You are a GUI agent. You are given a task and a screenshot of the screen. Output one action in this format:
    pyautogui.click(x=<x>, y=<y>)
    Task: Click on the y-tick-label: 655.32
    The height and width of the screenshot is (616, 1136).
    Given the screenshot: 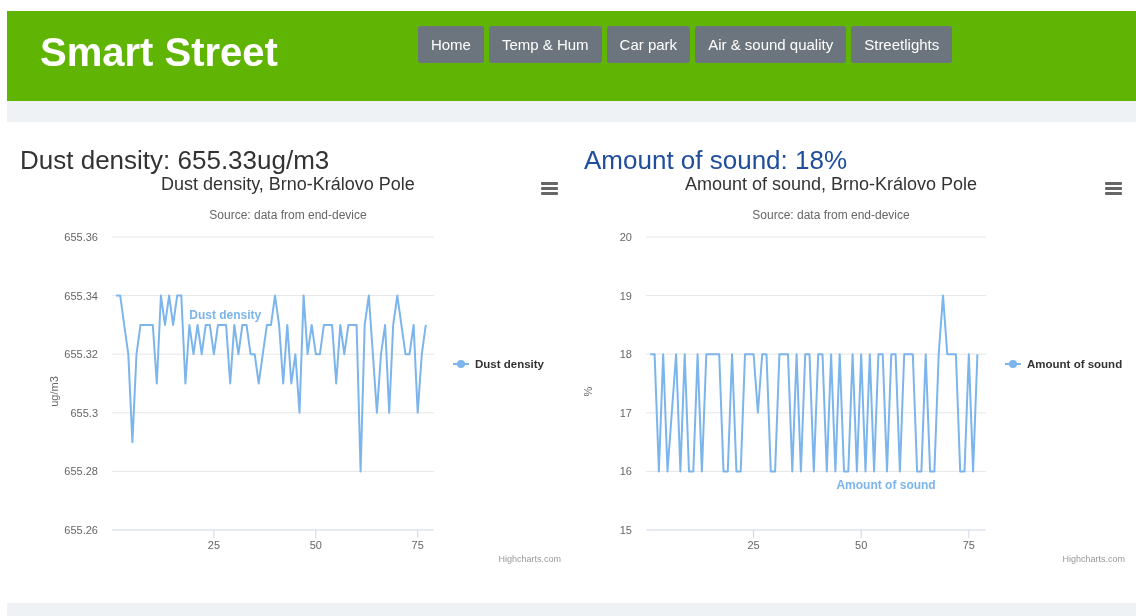 What is the action you would take?
    pyautogui.click(x=81, y=354)
    